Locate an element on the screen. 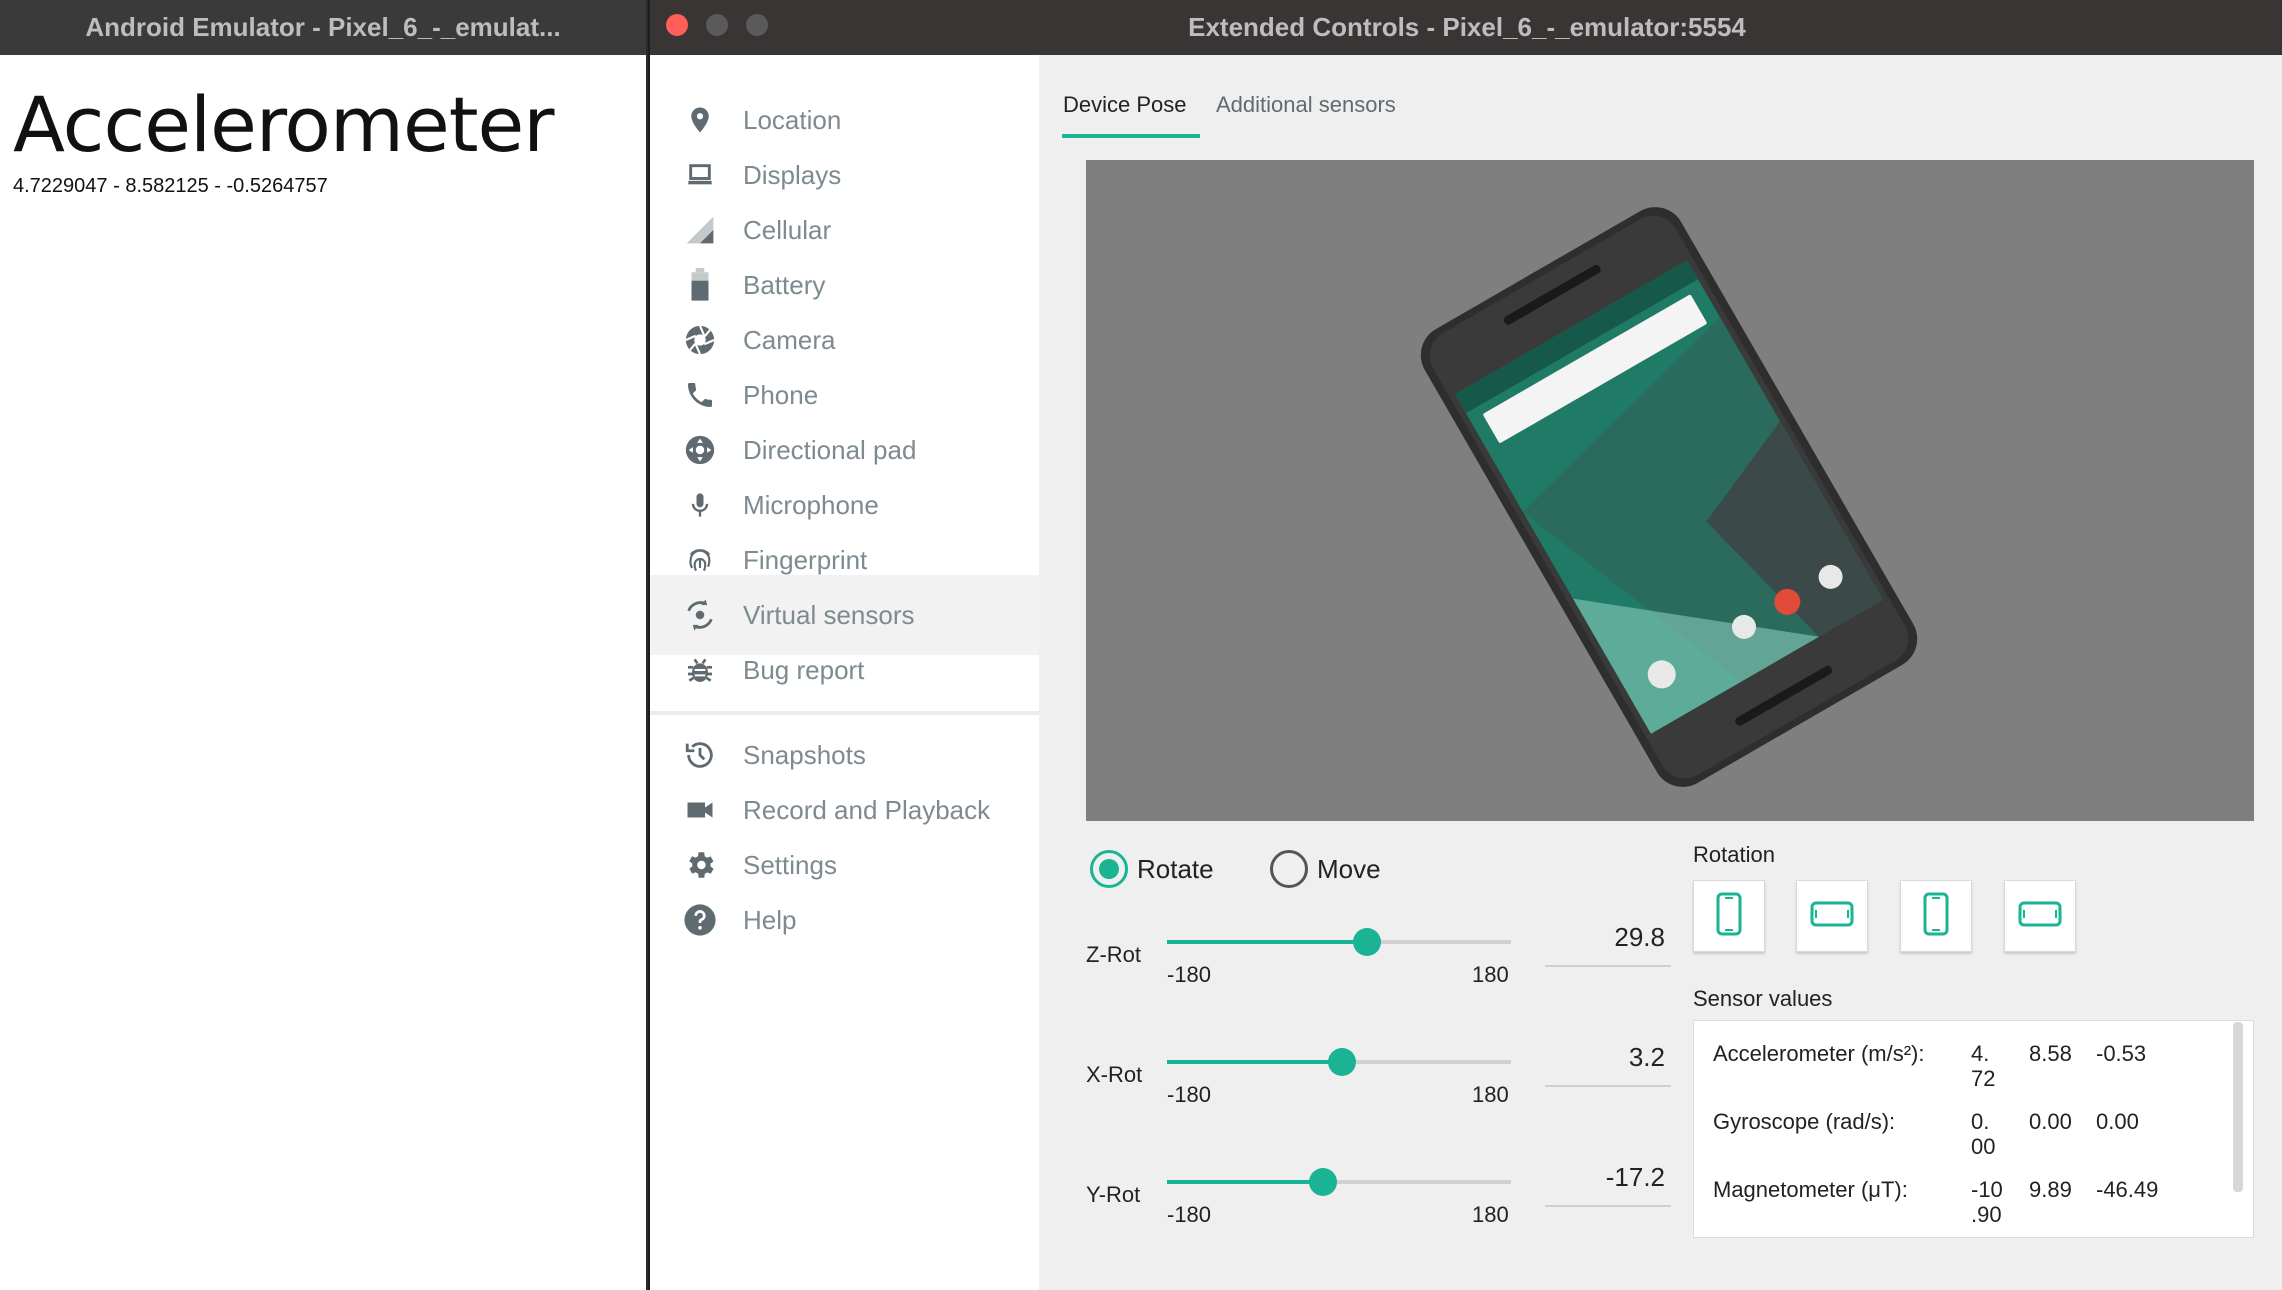 Image resolution: width=2282 pixels, height=1290 pixels. sidebar-item-label: Phone is located at coordinates (781, 394).